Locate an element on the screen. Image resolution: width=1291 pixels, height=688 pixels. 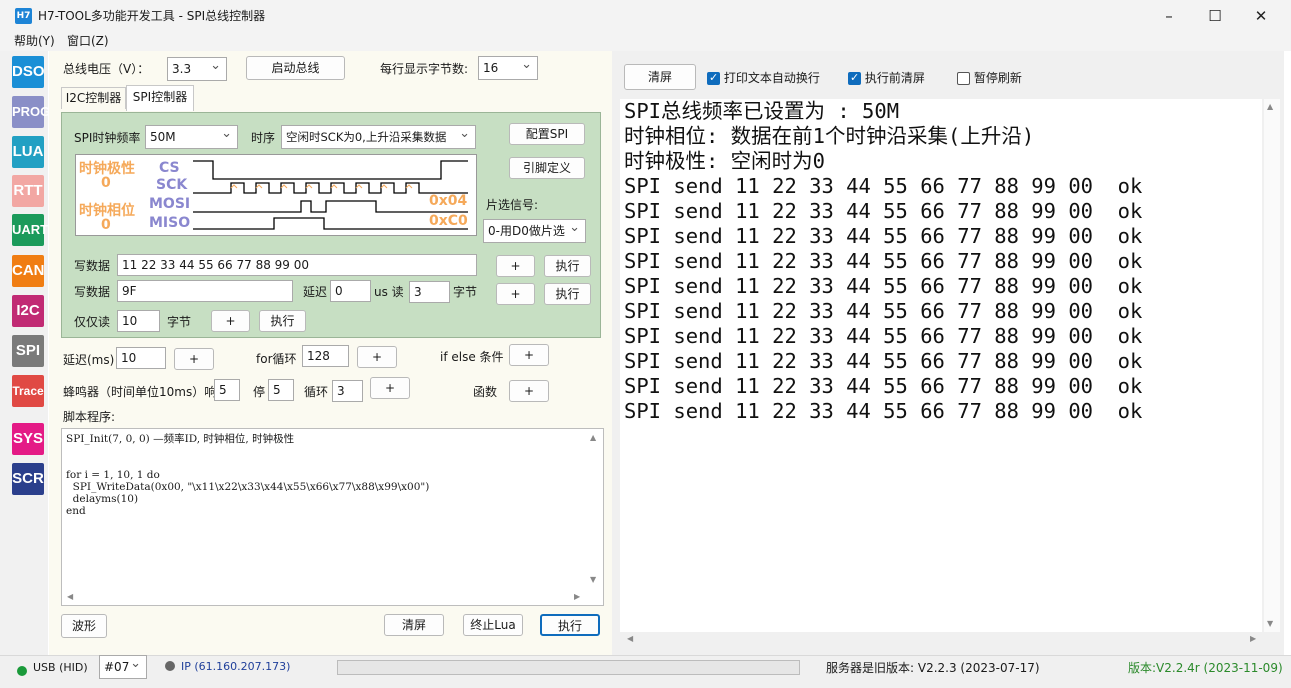
script-scroll-right-icon: ▶ is located at coordinates (577, 596).